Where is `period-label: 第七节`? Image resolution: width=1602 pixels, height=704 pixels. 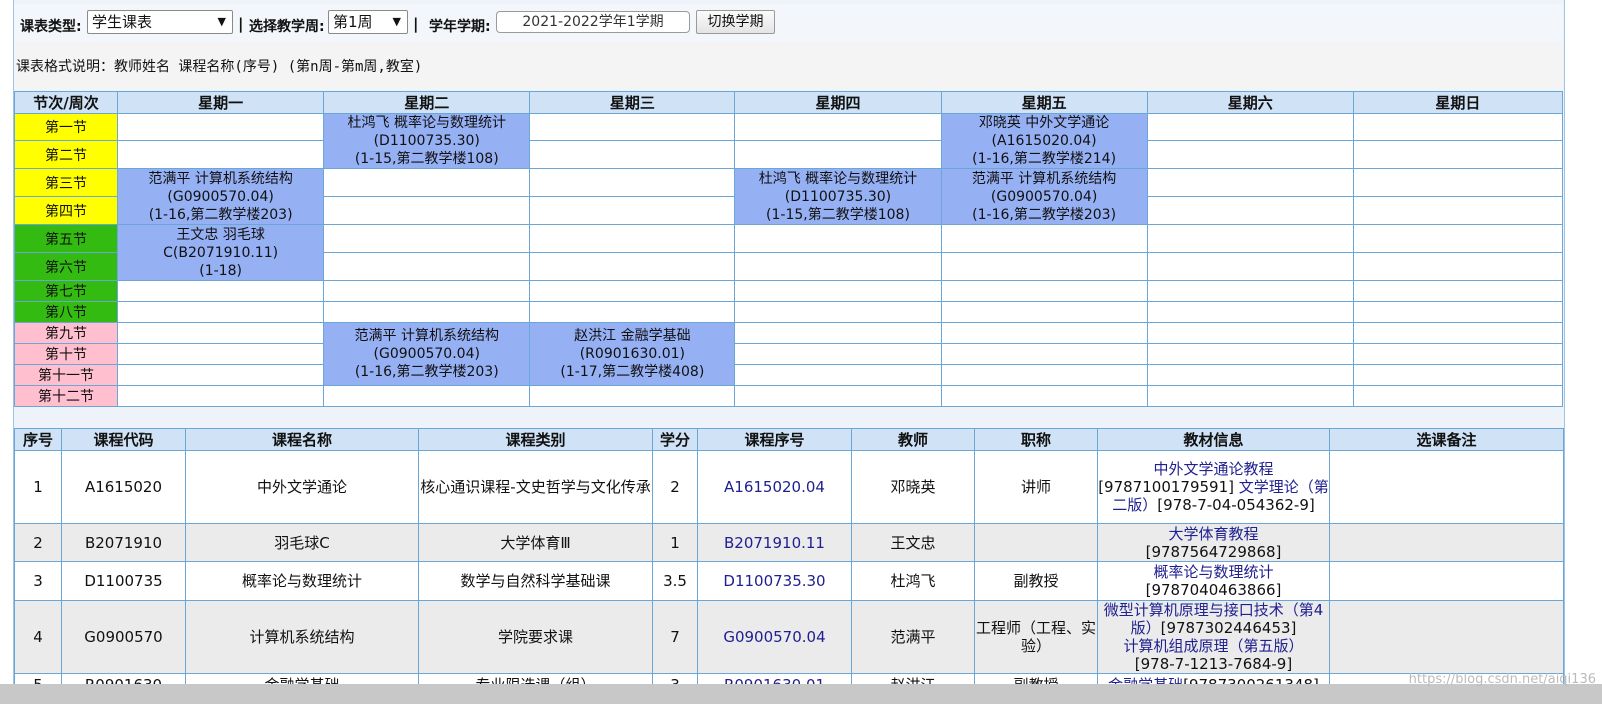 period-label: 第七节 is located at coordinates (66, 291).